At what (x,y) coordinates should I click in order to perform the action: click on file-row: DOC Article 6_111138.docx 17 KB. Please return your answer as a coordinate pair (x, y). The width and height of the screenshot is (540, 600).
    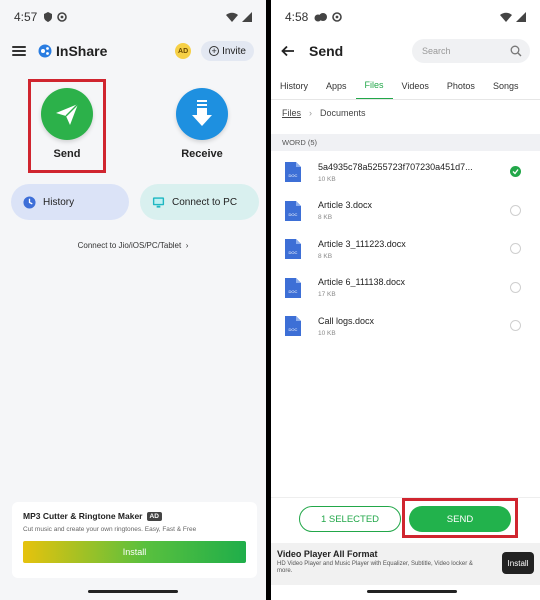
    Looking at the image, I should click on (405, 288).